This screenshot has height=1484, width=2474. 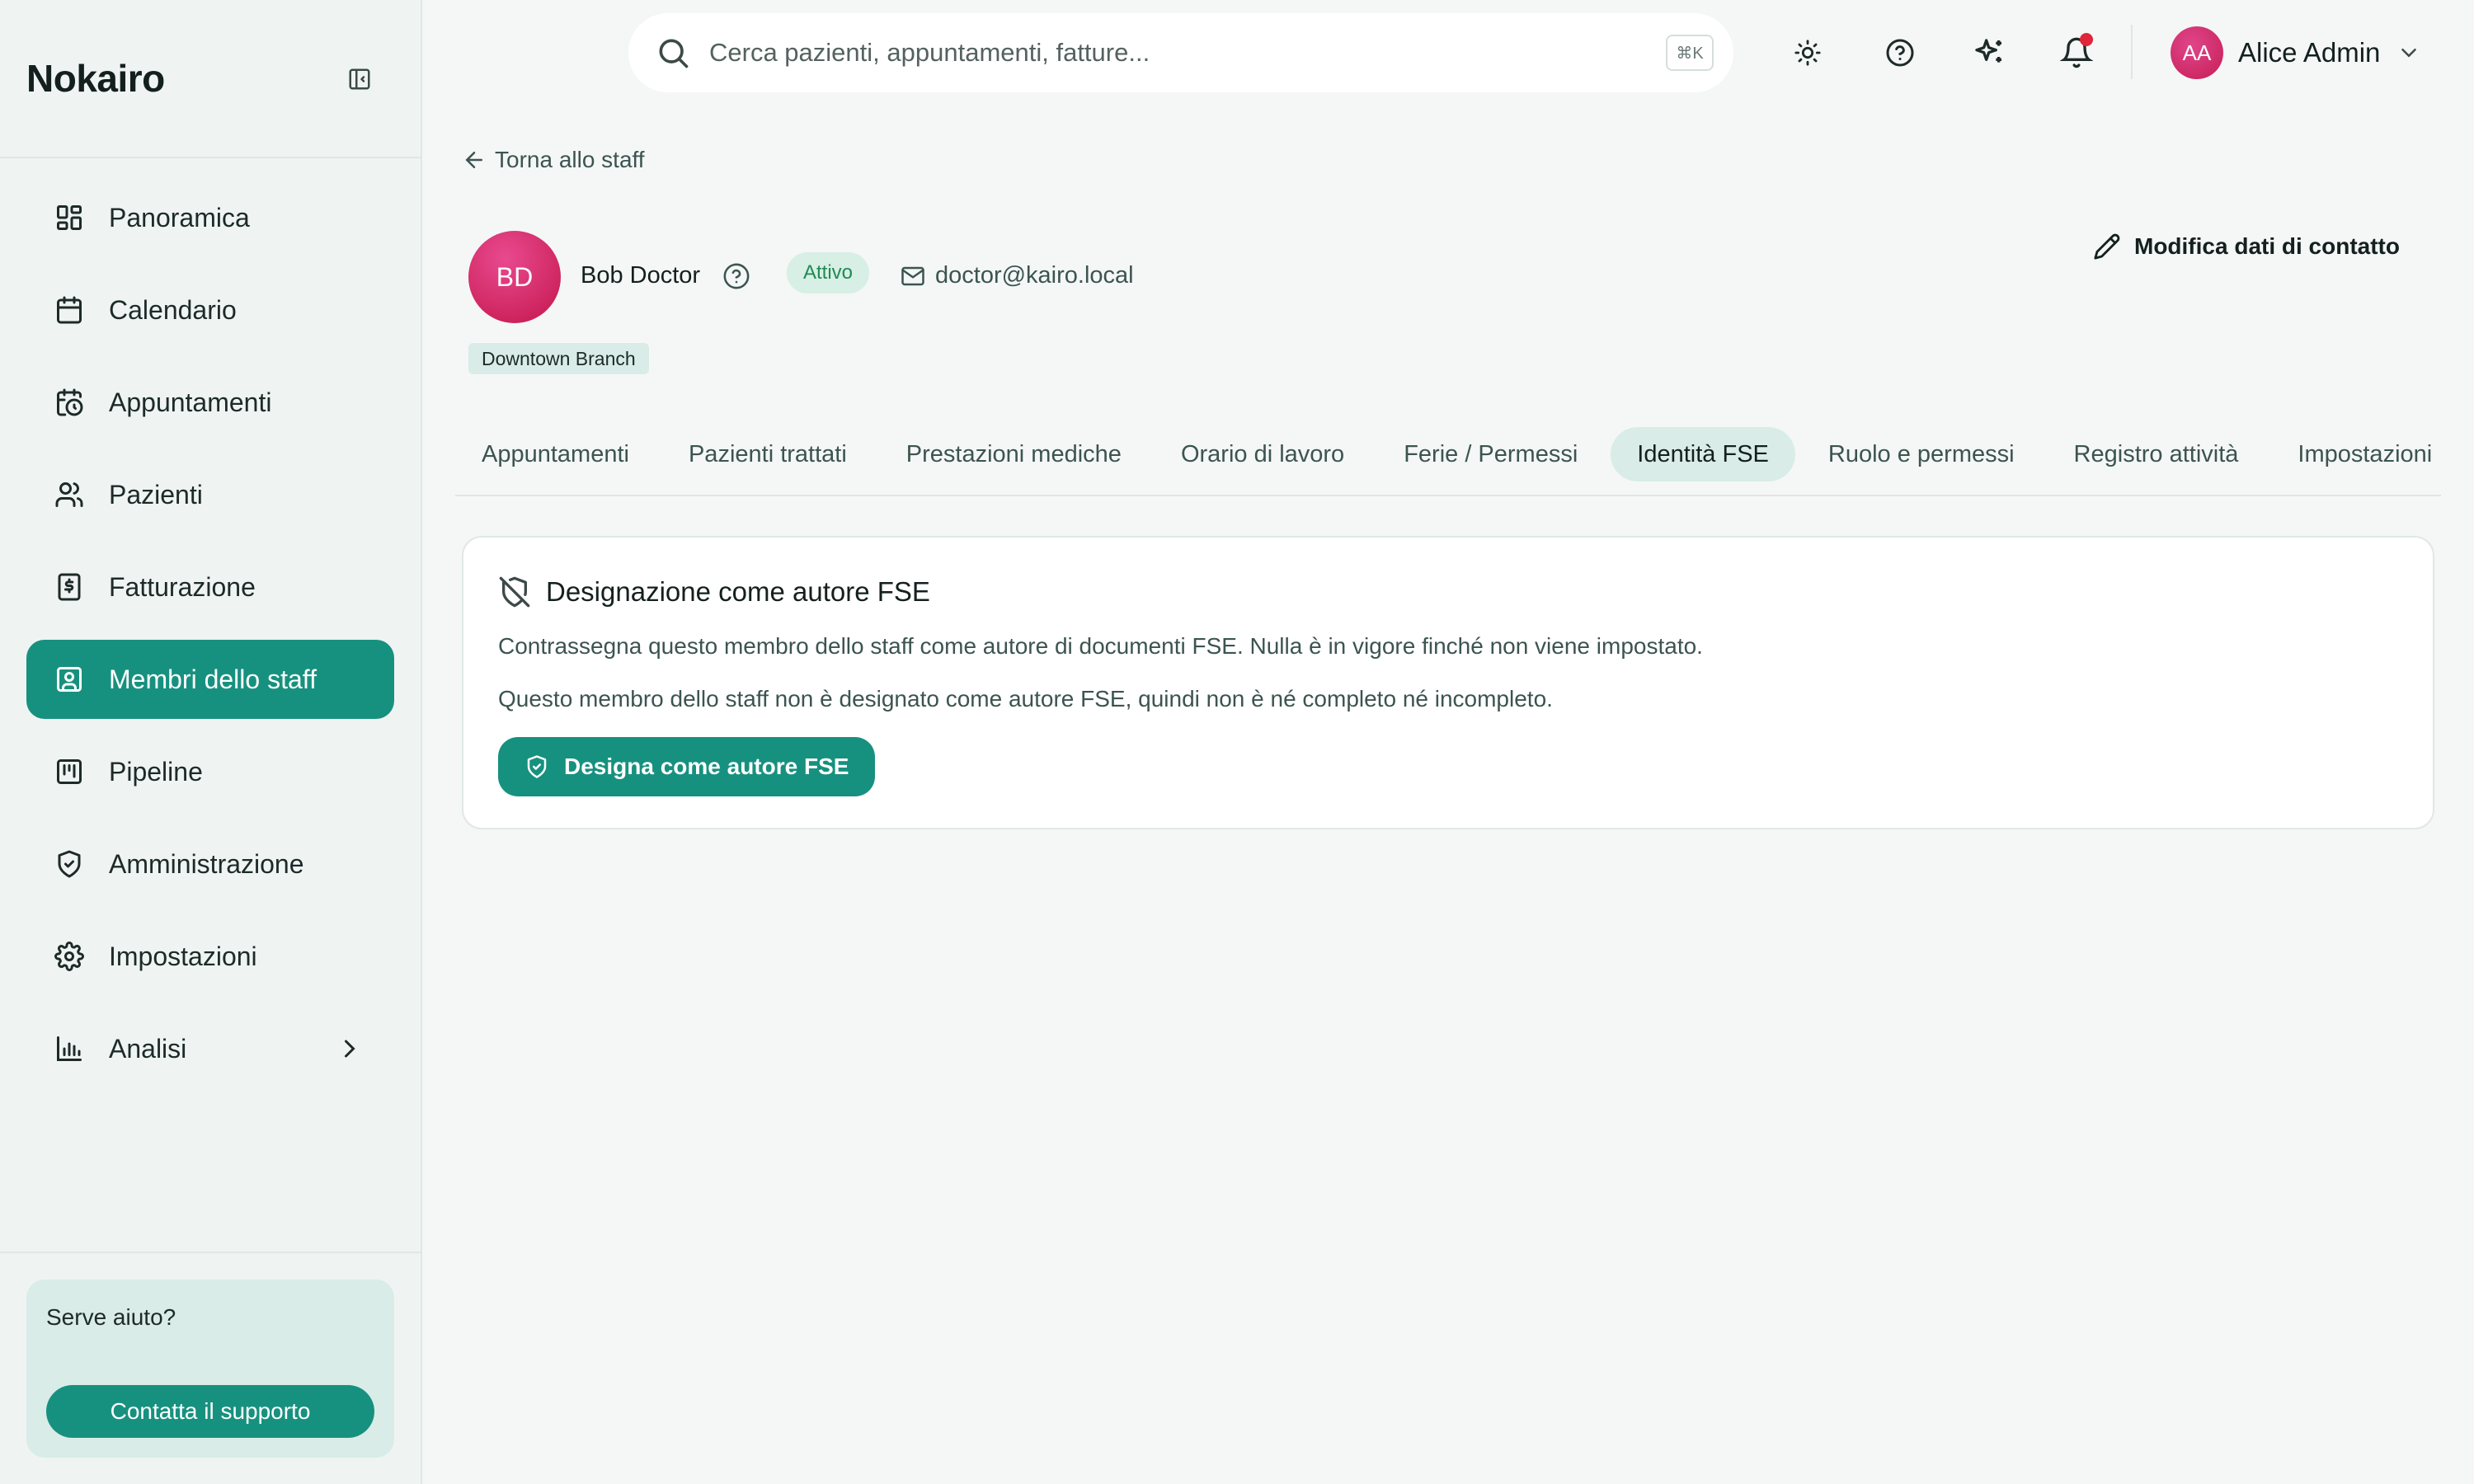 What do you see at coordinates (1989, 53) in the screenshot?
I see `ai-sparkles-icon` at bounding box center [1989, 53].